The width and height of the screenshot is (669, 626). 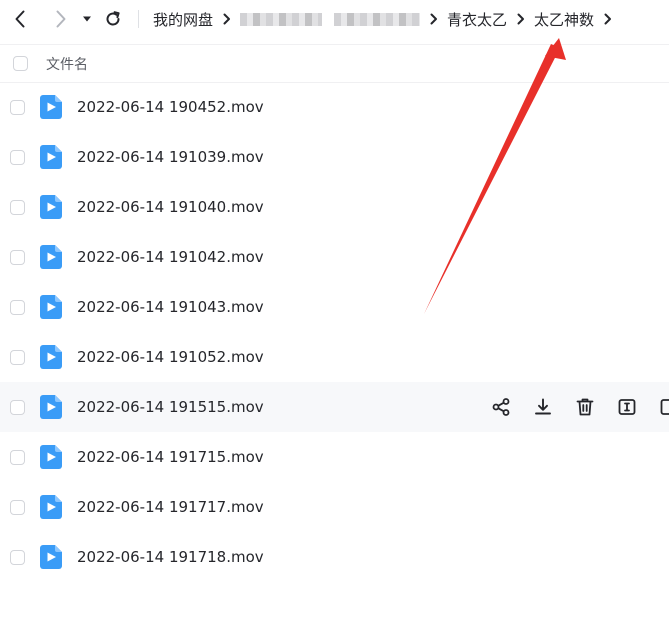 I want to click on forward-button, so click(x=61, y=19).